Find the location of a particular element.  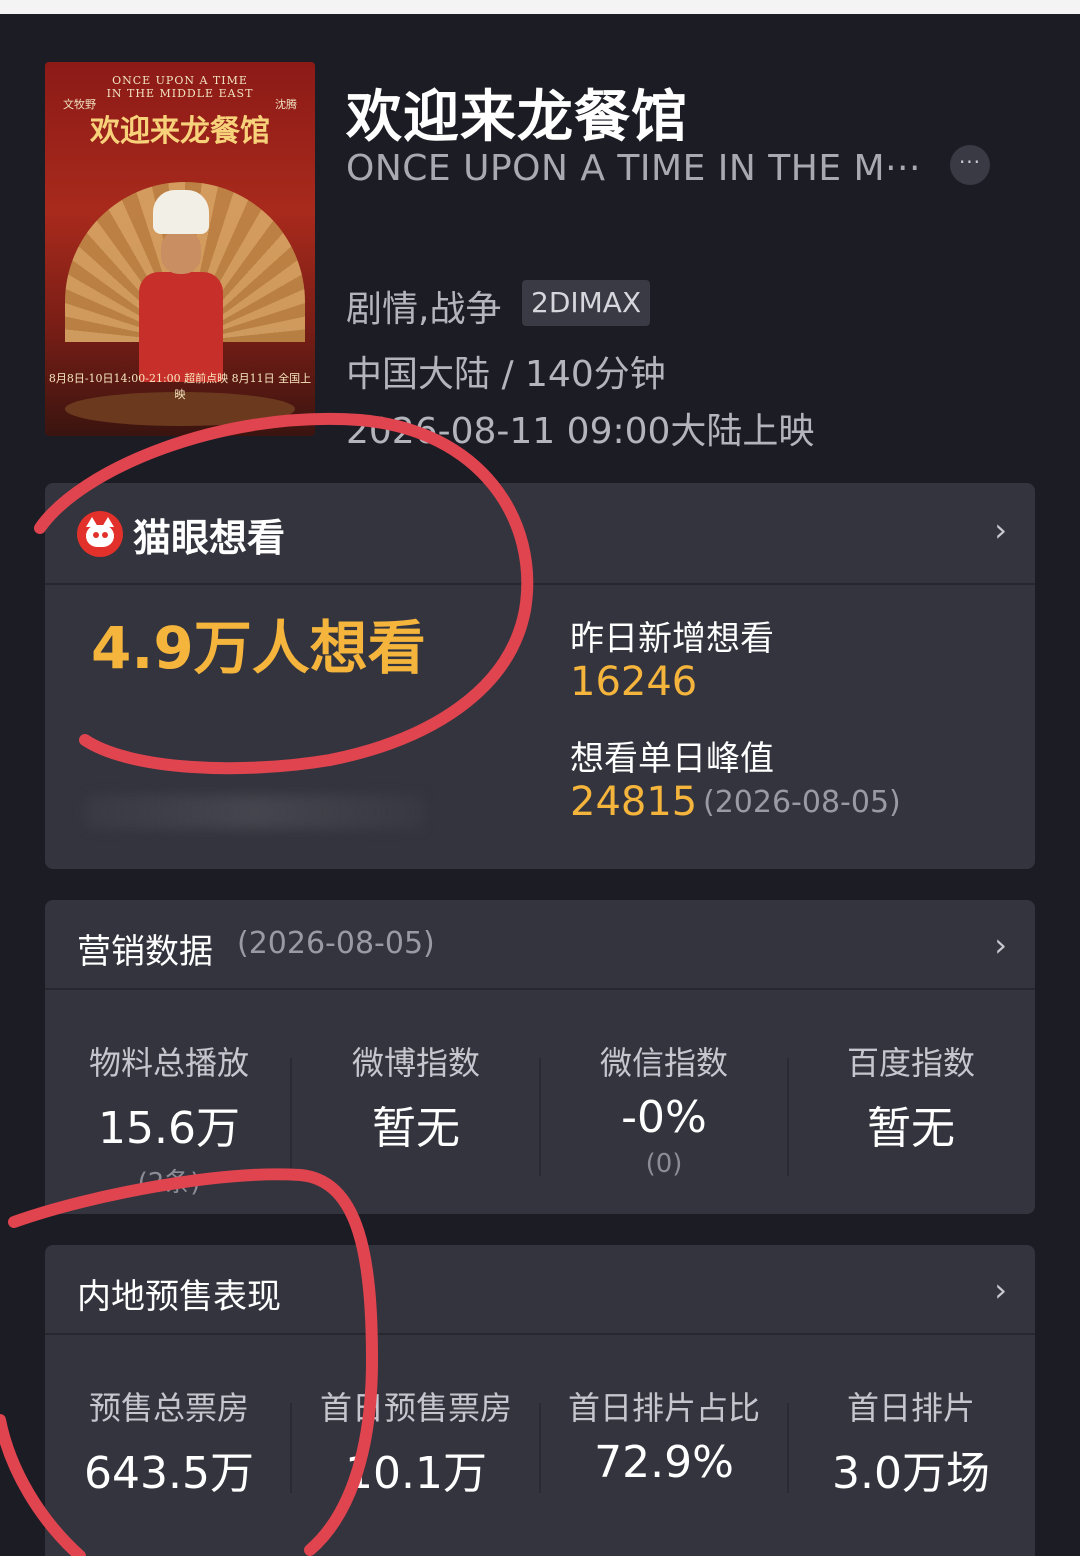

marketing-title: 营销数据 is located at coordinates (145, 952).